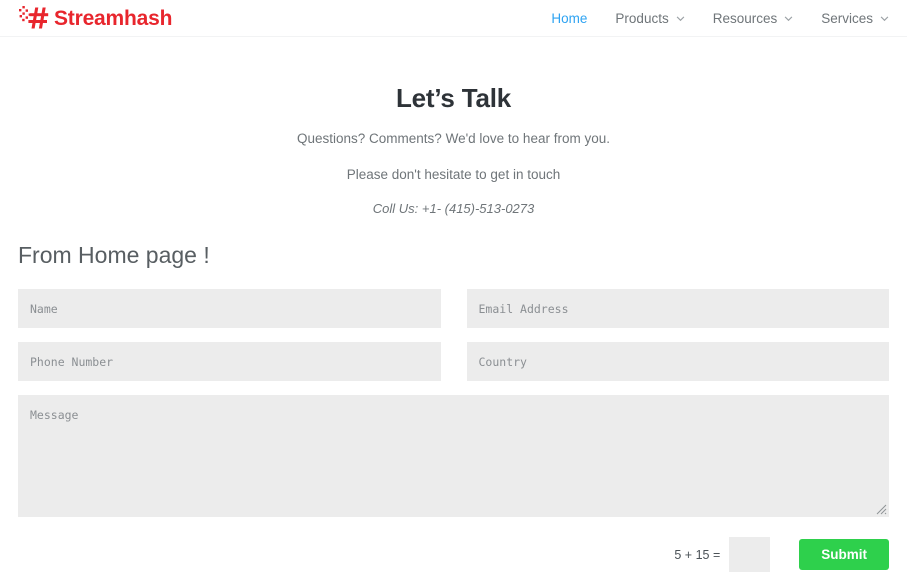 The image size is (907, 576). Describe the element at coordinates (844, 555) in the screenshot. I see `submit-button: Submit` at that location.